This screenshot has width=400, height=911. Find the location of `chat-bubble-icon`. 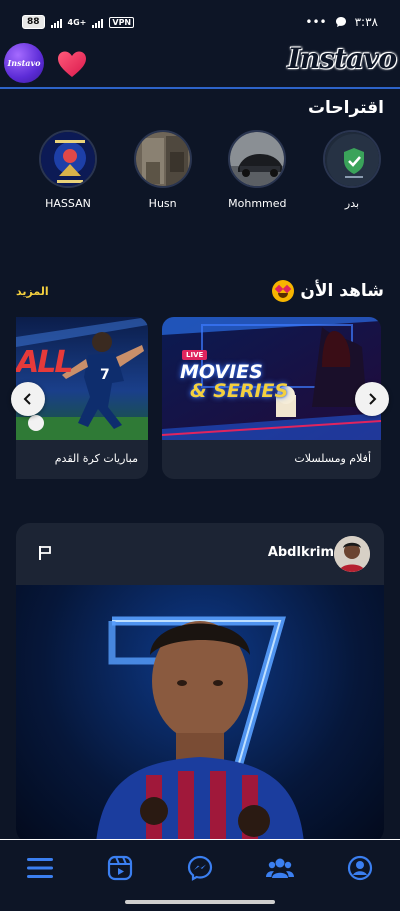

chat-bubble-icon is located at coordinates (340, 22).